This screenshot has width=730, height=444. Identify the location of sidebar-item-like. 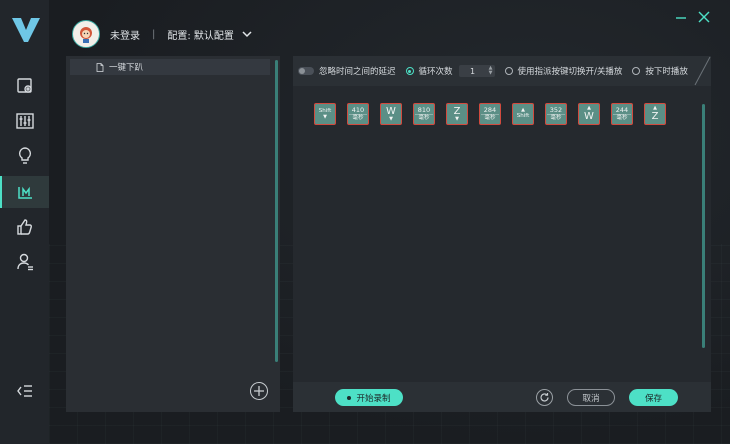
(24, 227).